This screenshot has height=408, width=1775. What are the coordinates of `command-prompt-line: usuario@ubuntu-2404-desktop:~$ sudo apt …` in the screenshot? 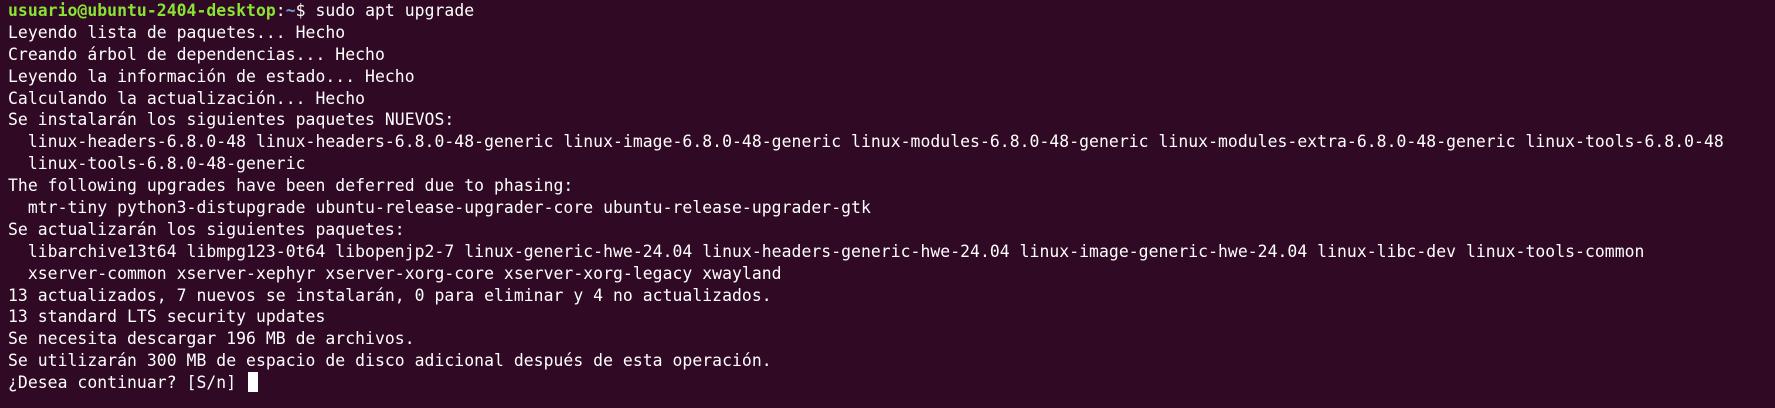 It's located at (891, 11).